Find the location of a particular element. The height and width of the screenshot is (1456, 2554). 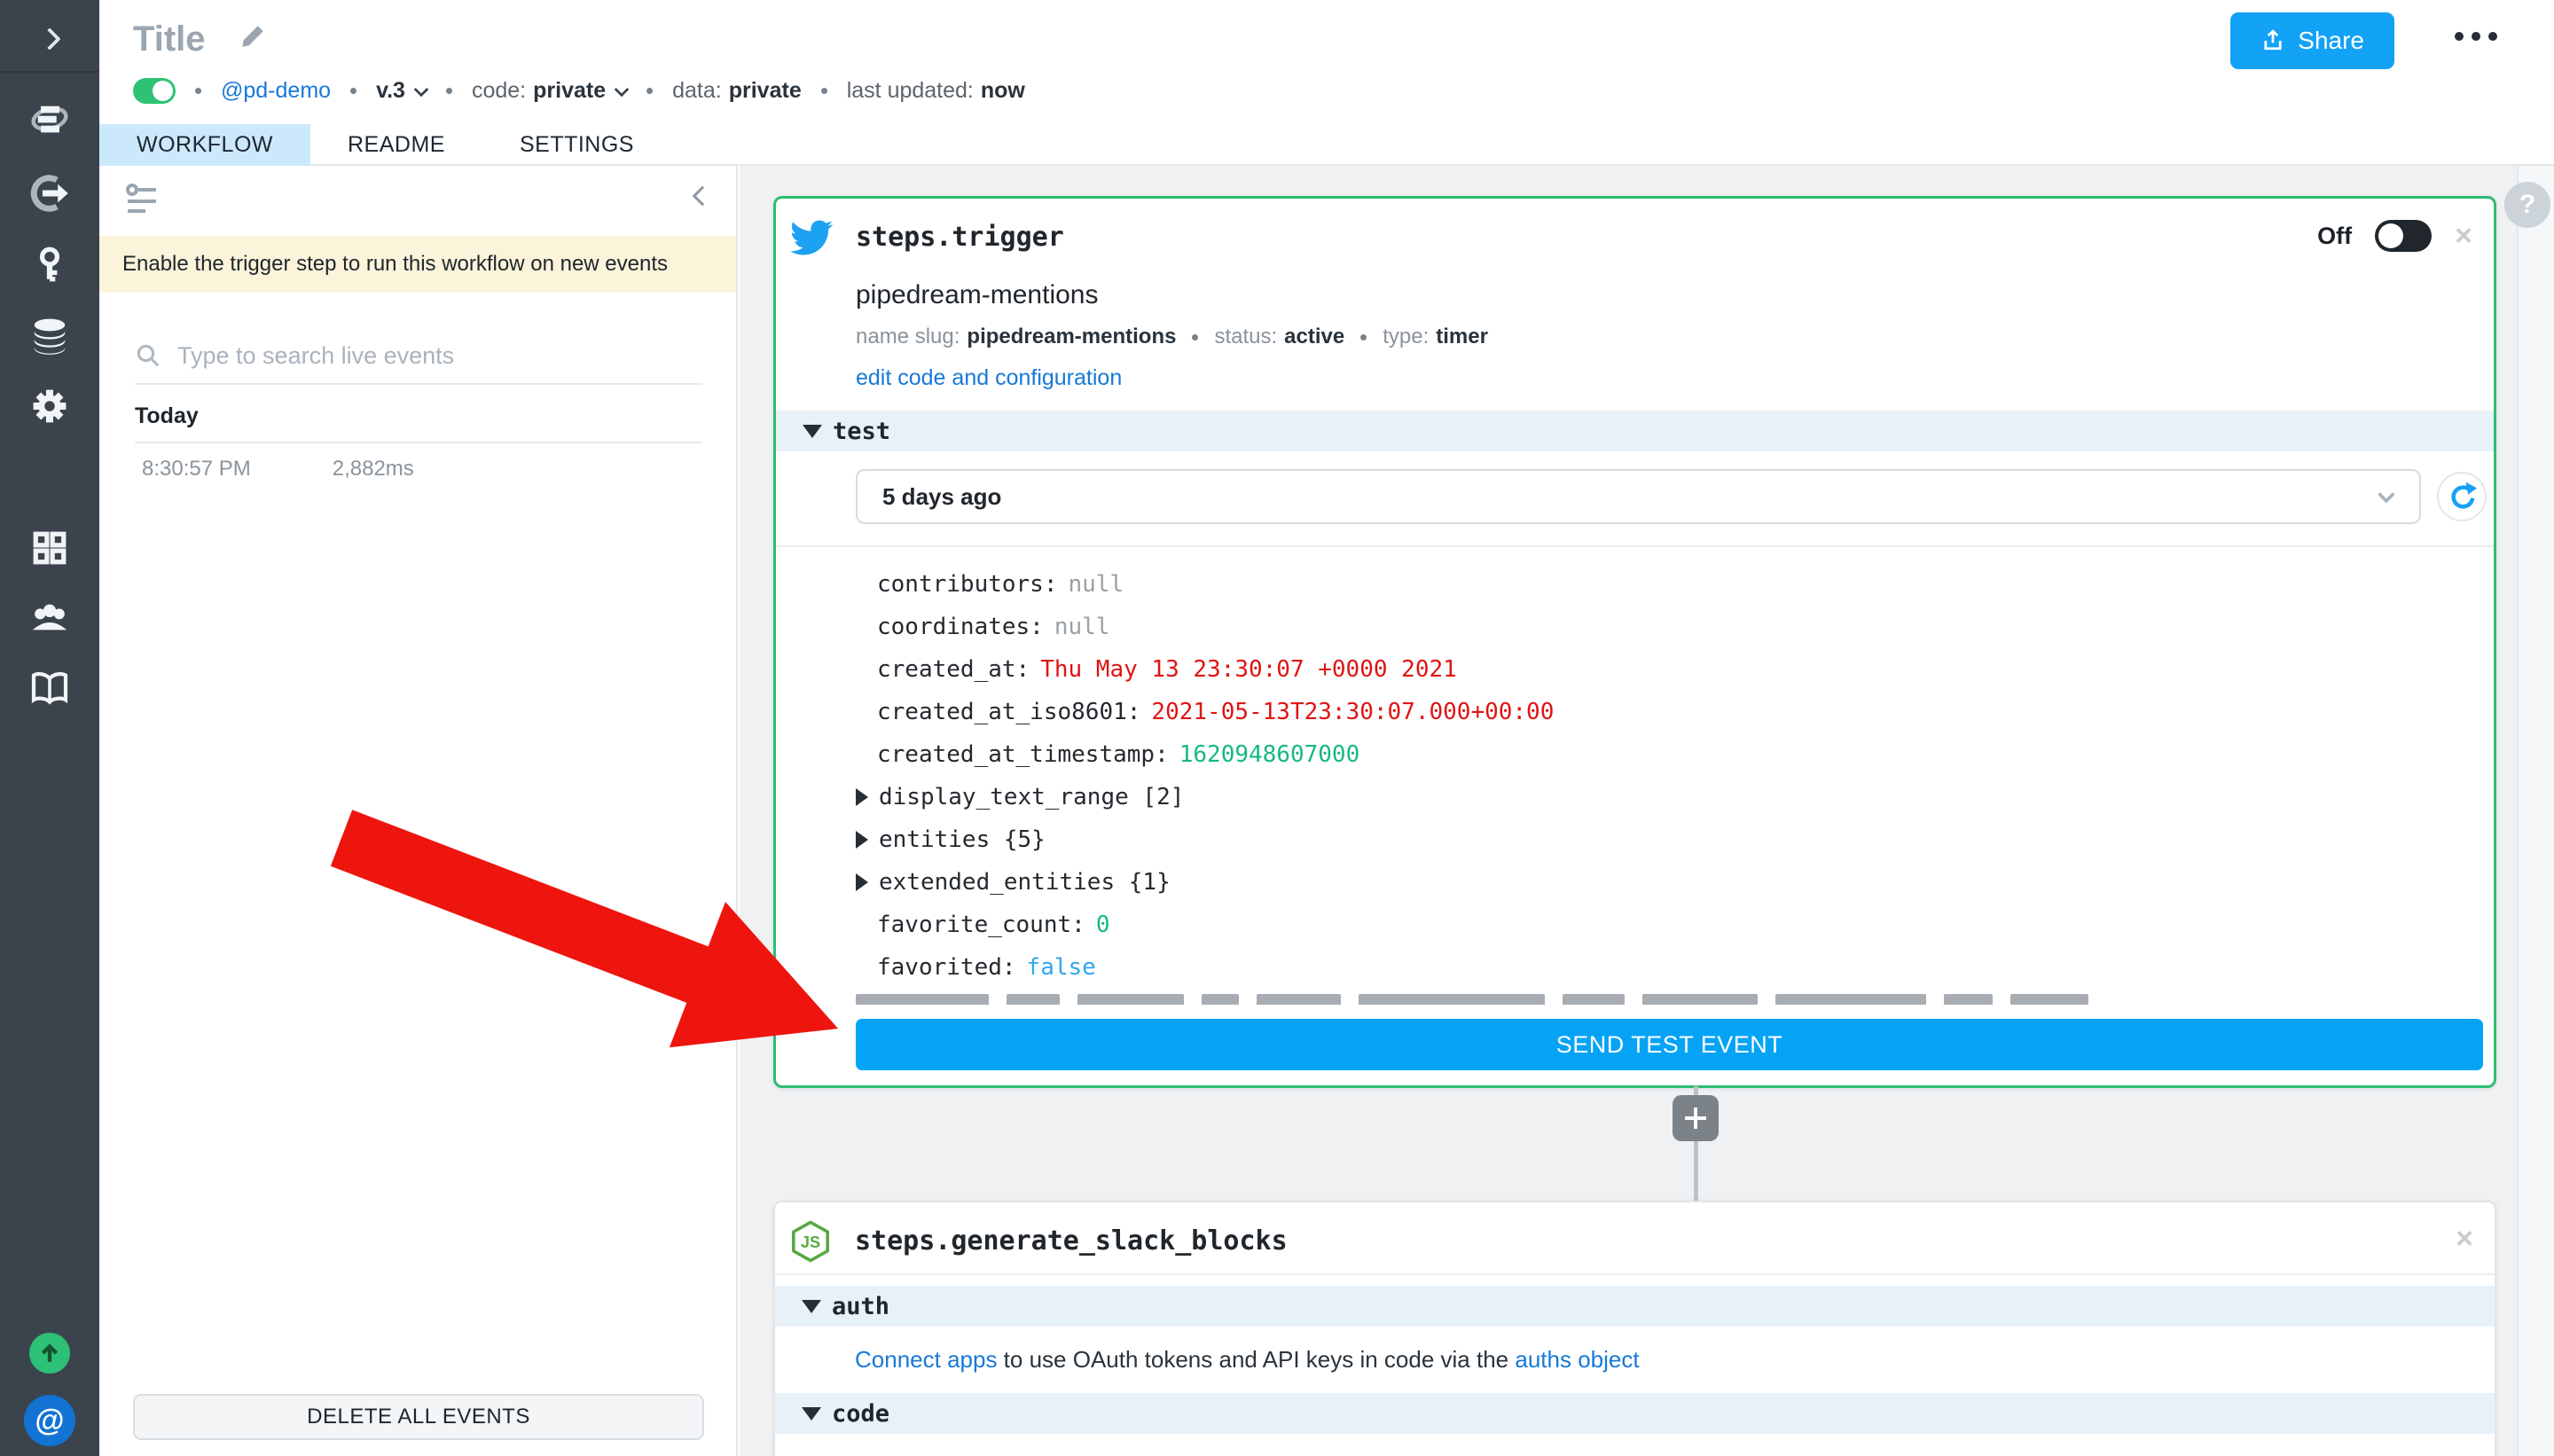

auth-section-header: auth is located at coordinates (1635, 1306).